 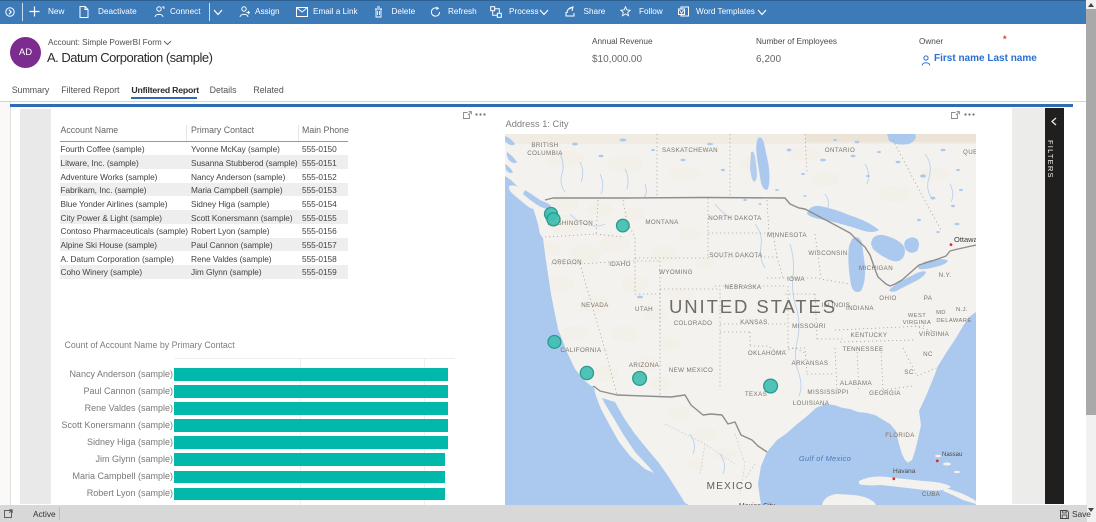 What do you see at coordinates (581, 350) in the screenshot?
I see `svg-text: CALIFORNIA` at bounding box center [581, 350].